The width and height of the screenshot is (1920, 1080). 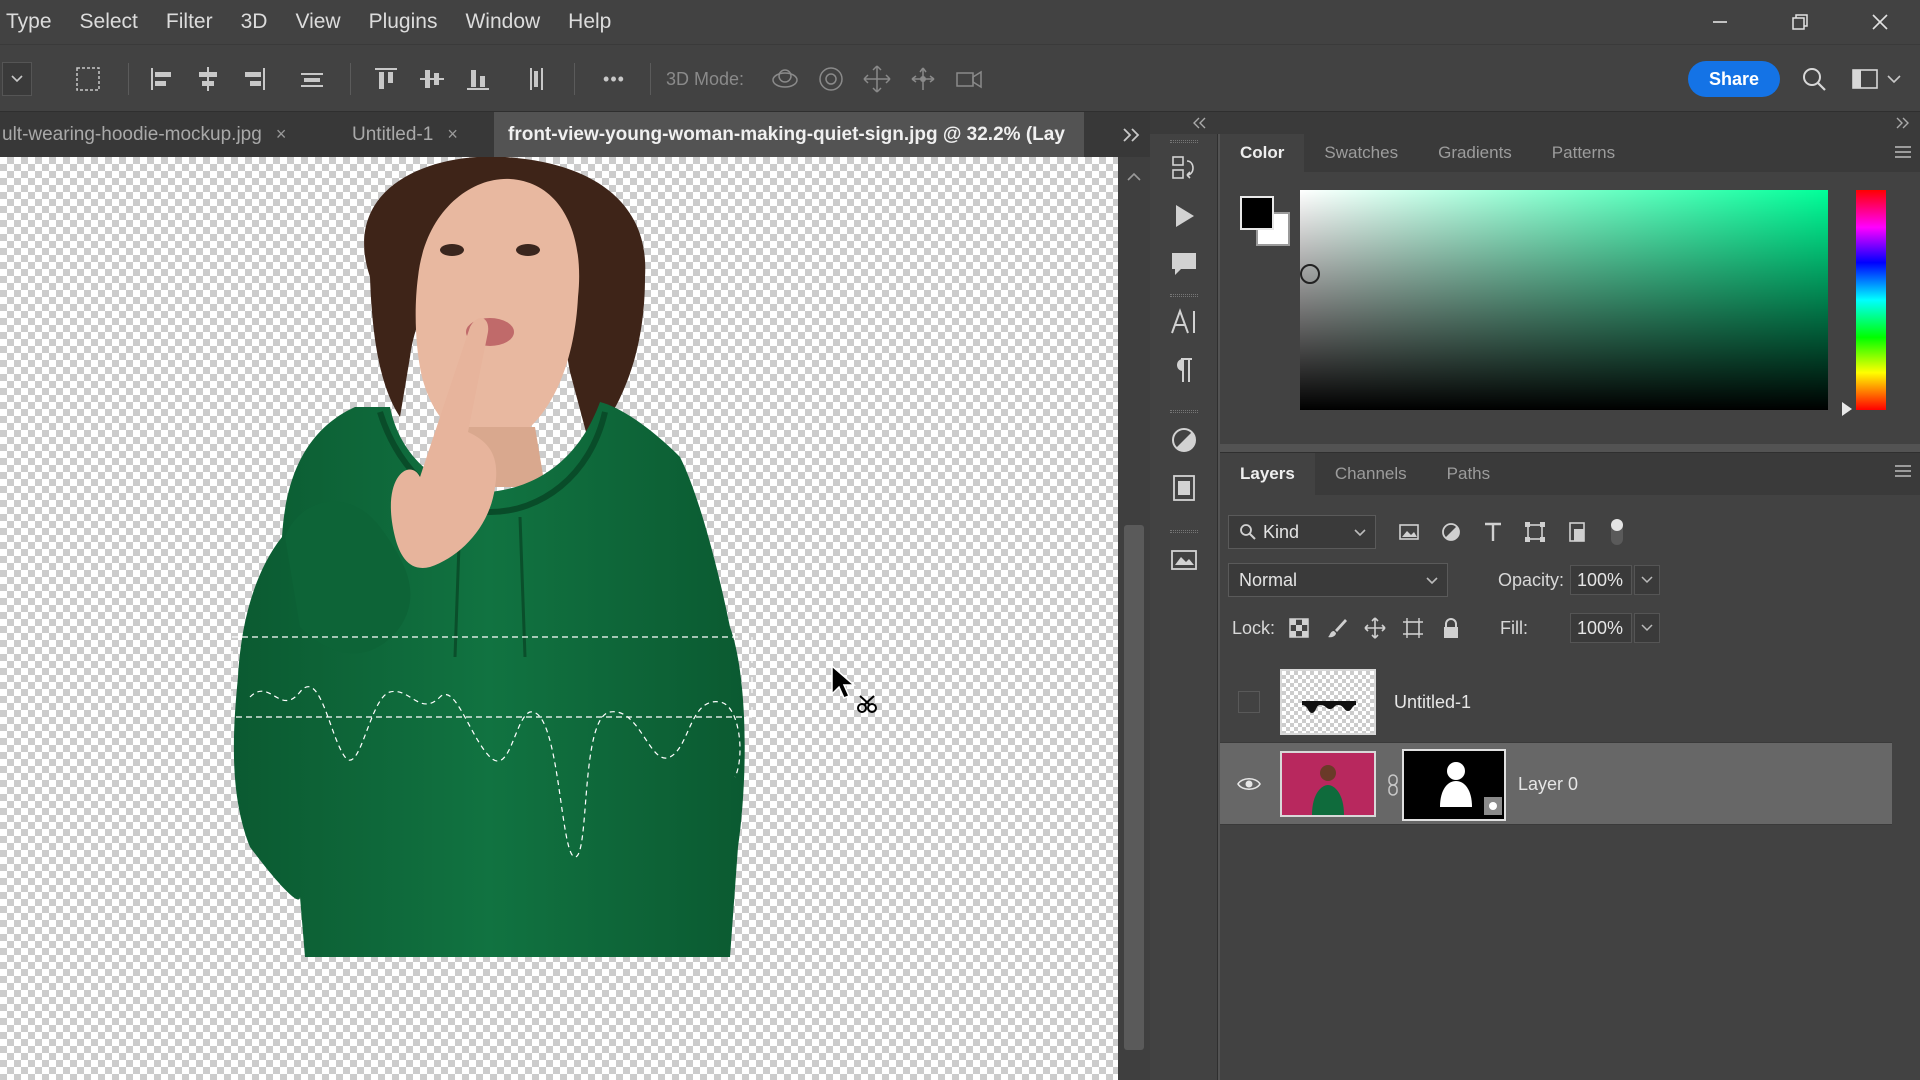 What do you see at coordinates (162, 79) in the screenshot?
I see `align-left-button` at bounding box center [162, 79].